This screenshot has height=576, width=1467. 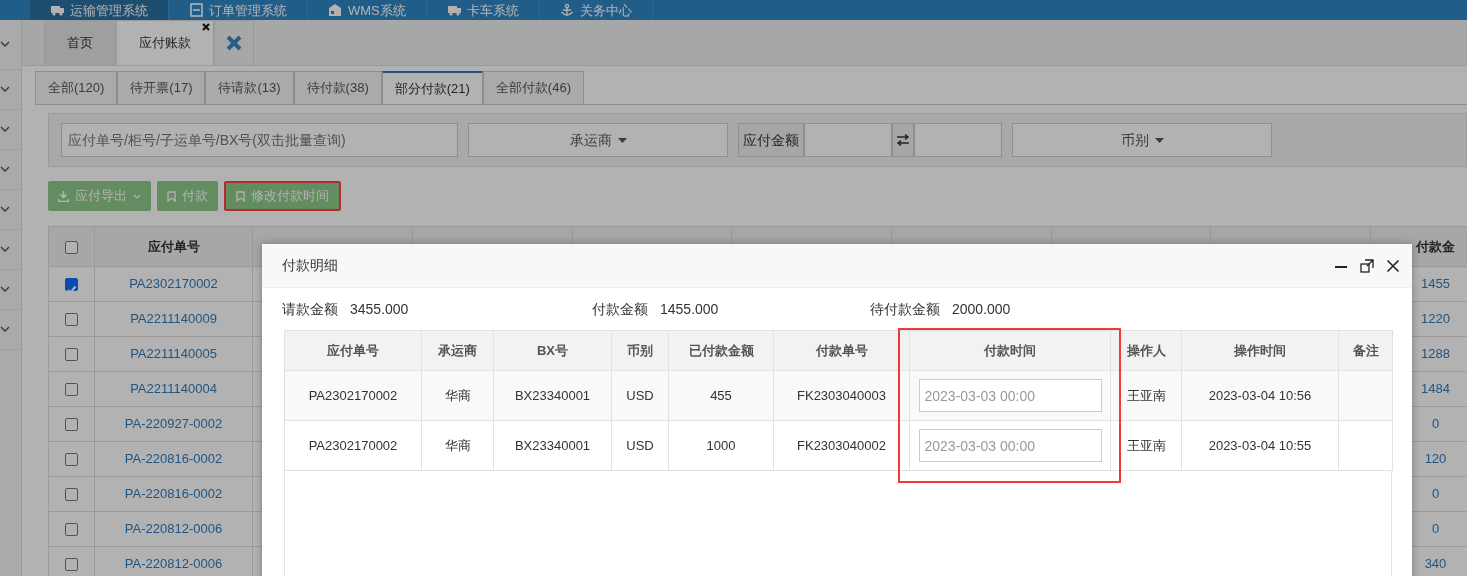 I want to click on table-cell: 1288, so click(x=1435, y=354).